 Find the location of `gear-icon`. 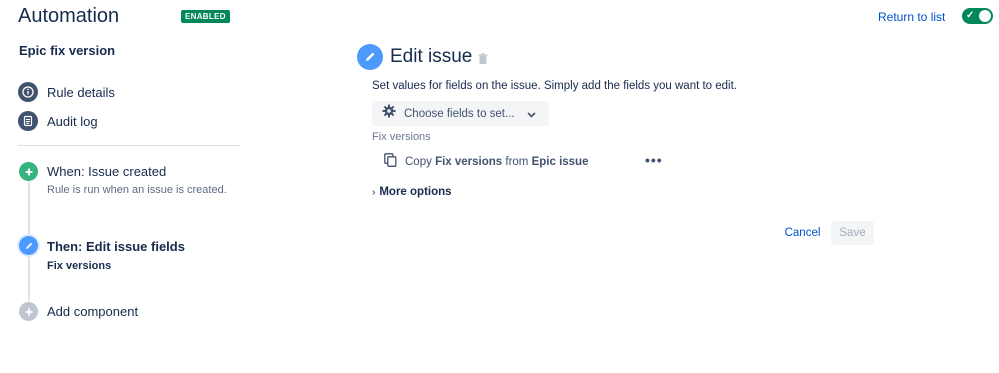

gear-icon is located at coordinates (389, 113).